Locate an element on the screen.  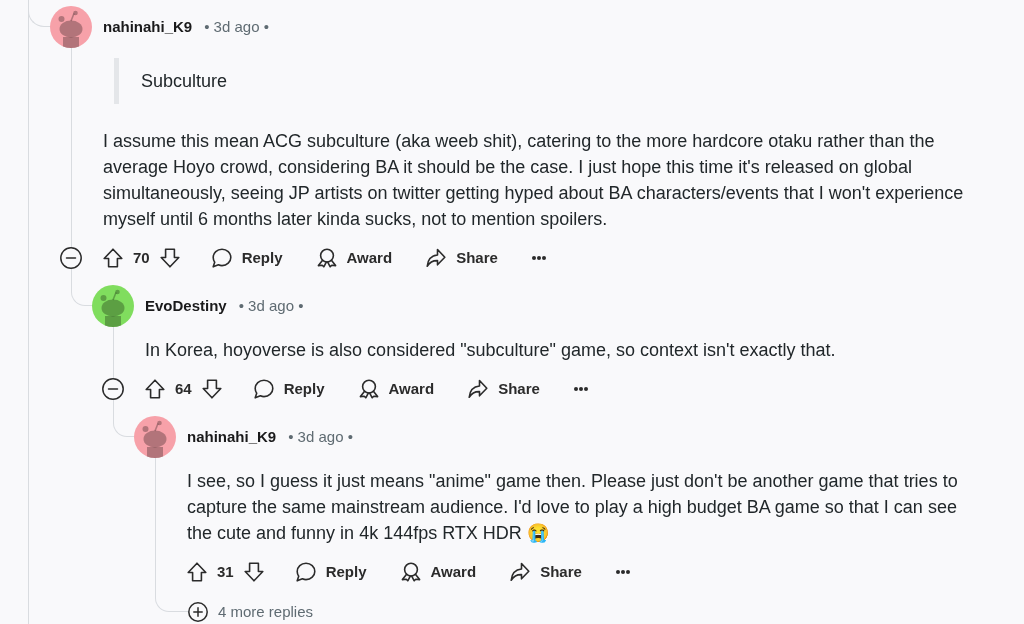
more-replies-button: 4 more replies is located at coordinates (251, 612).